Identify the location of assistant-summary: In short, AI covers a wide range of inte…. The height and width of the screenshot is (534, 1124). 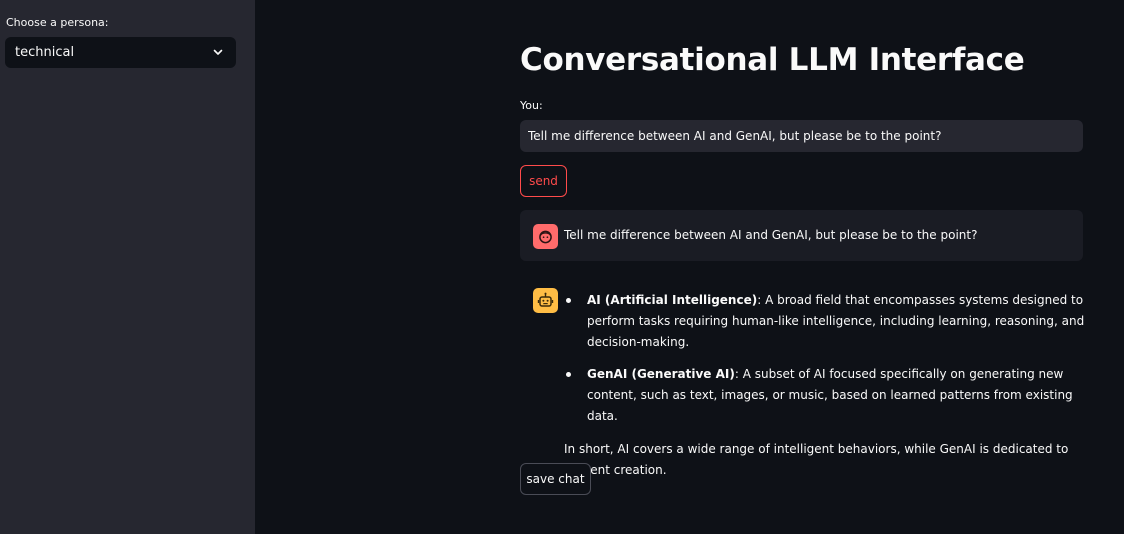
(816, 459).